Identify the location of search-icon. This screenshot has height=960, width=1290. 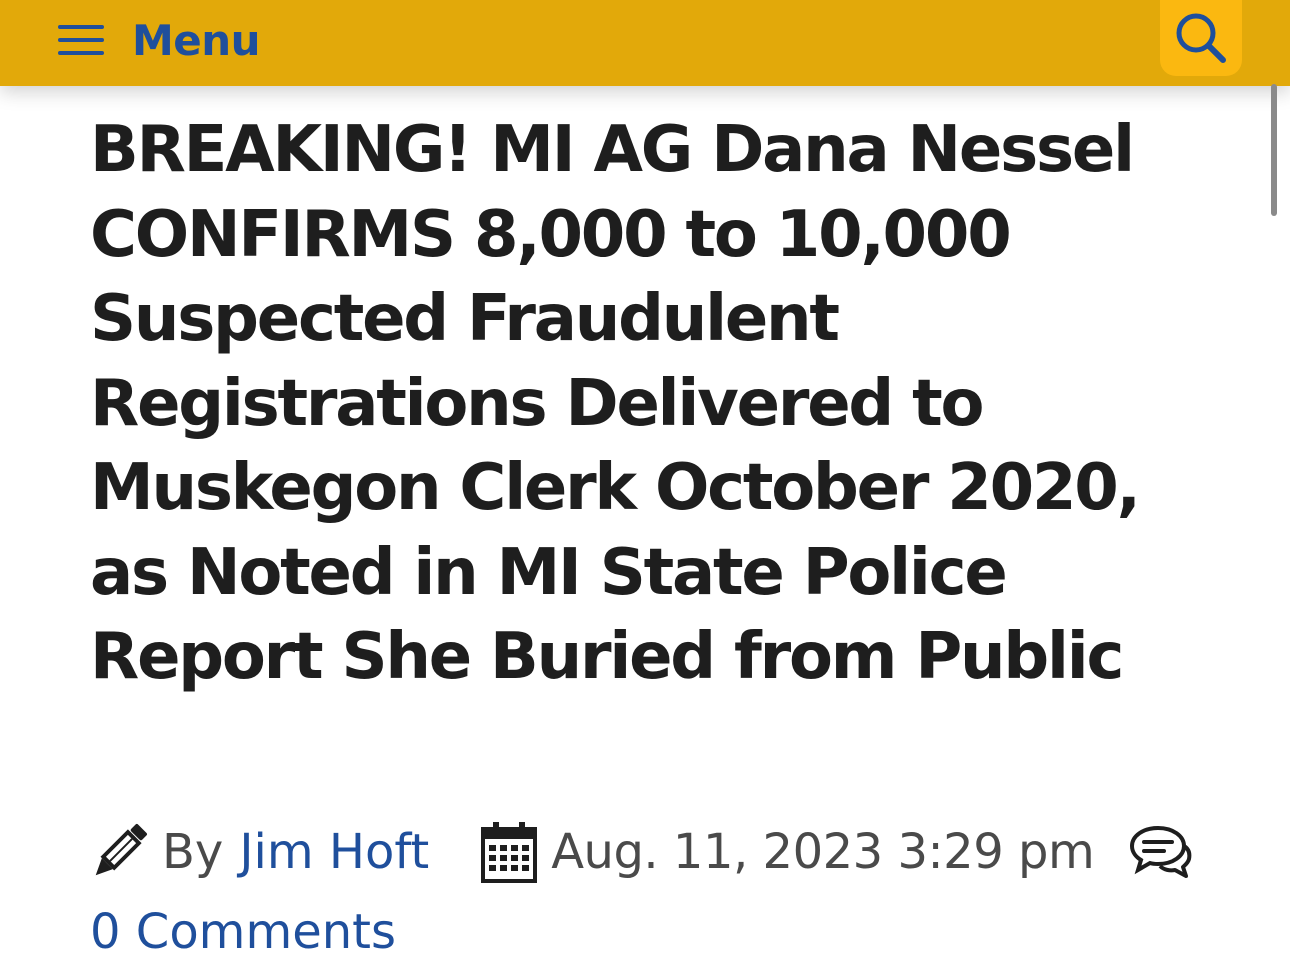
(1201, 38).